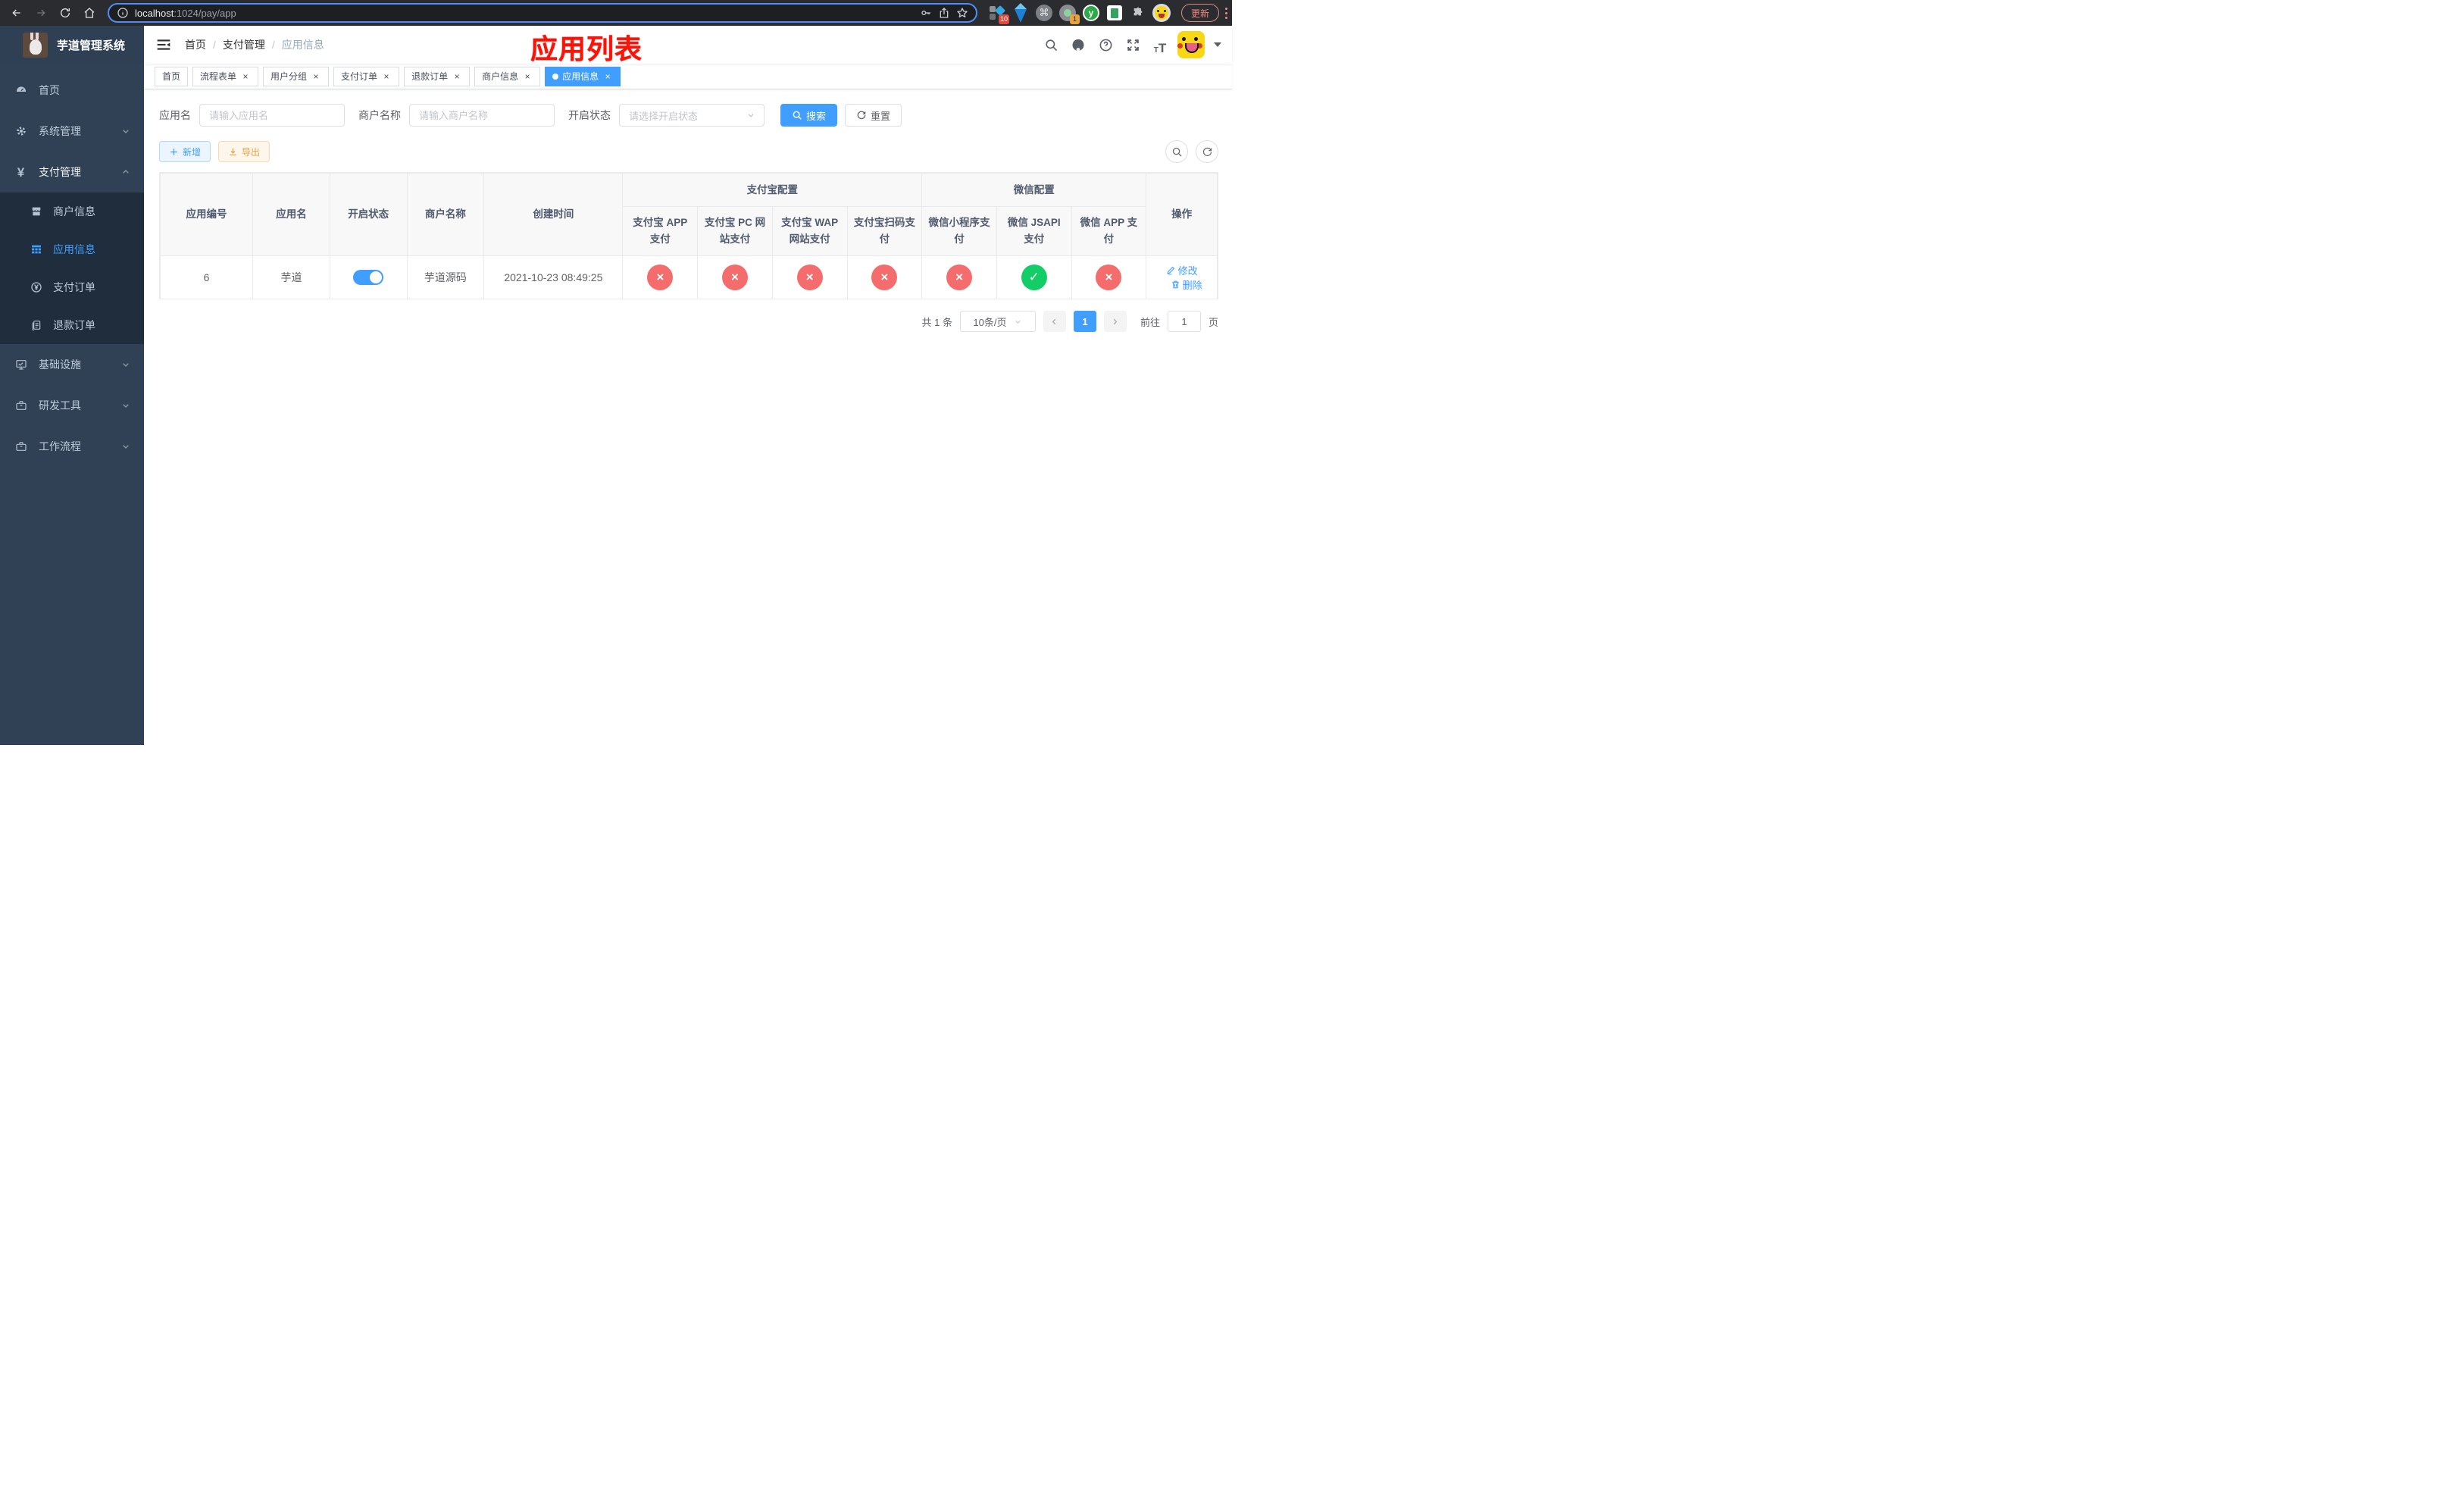 Image resolution: width=2464 pixels, height=1490 pixels. I want to click on tab-label: 退款订单, so click(430, 76).